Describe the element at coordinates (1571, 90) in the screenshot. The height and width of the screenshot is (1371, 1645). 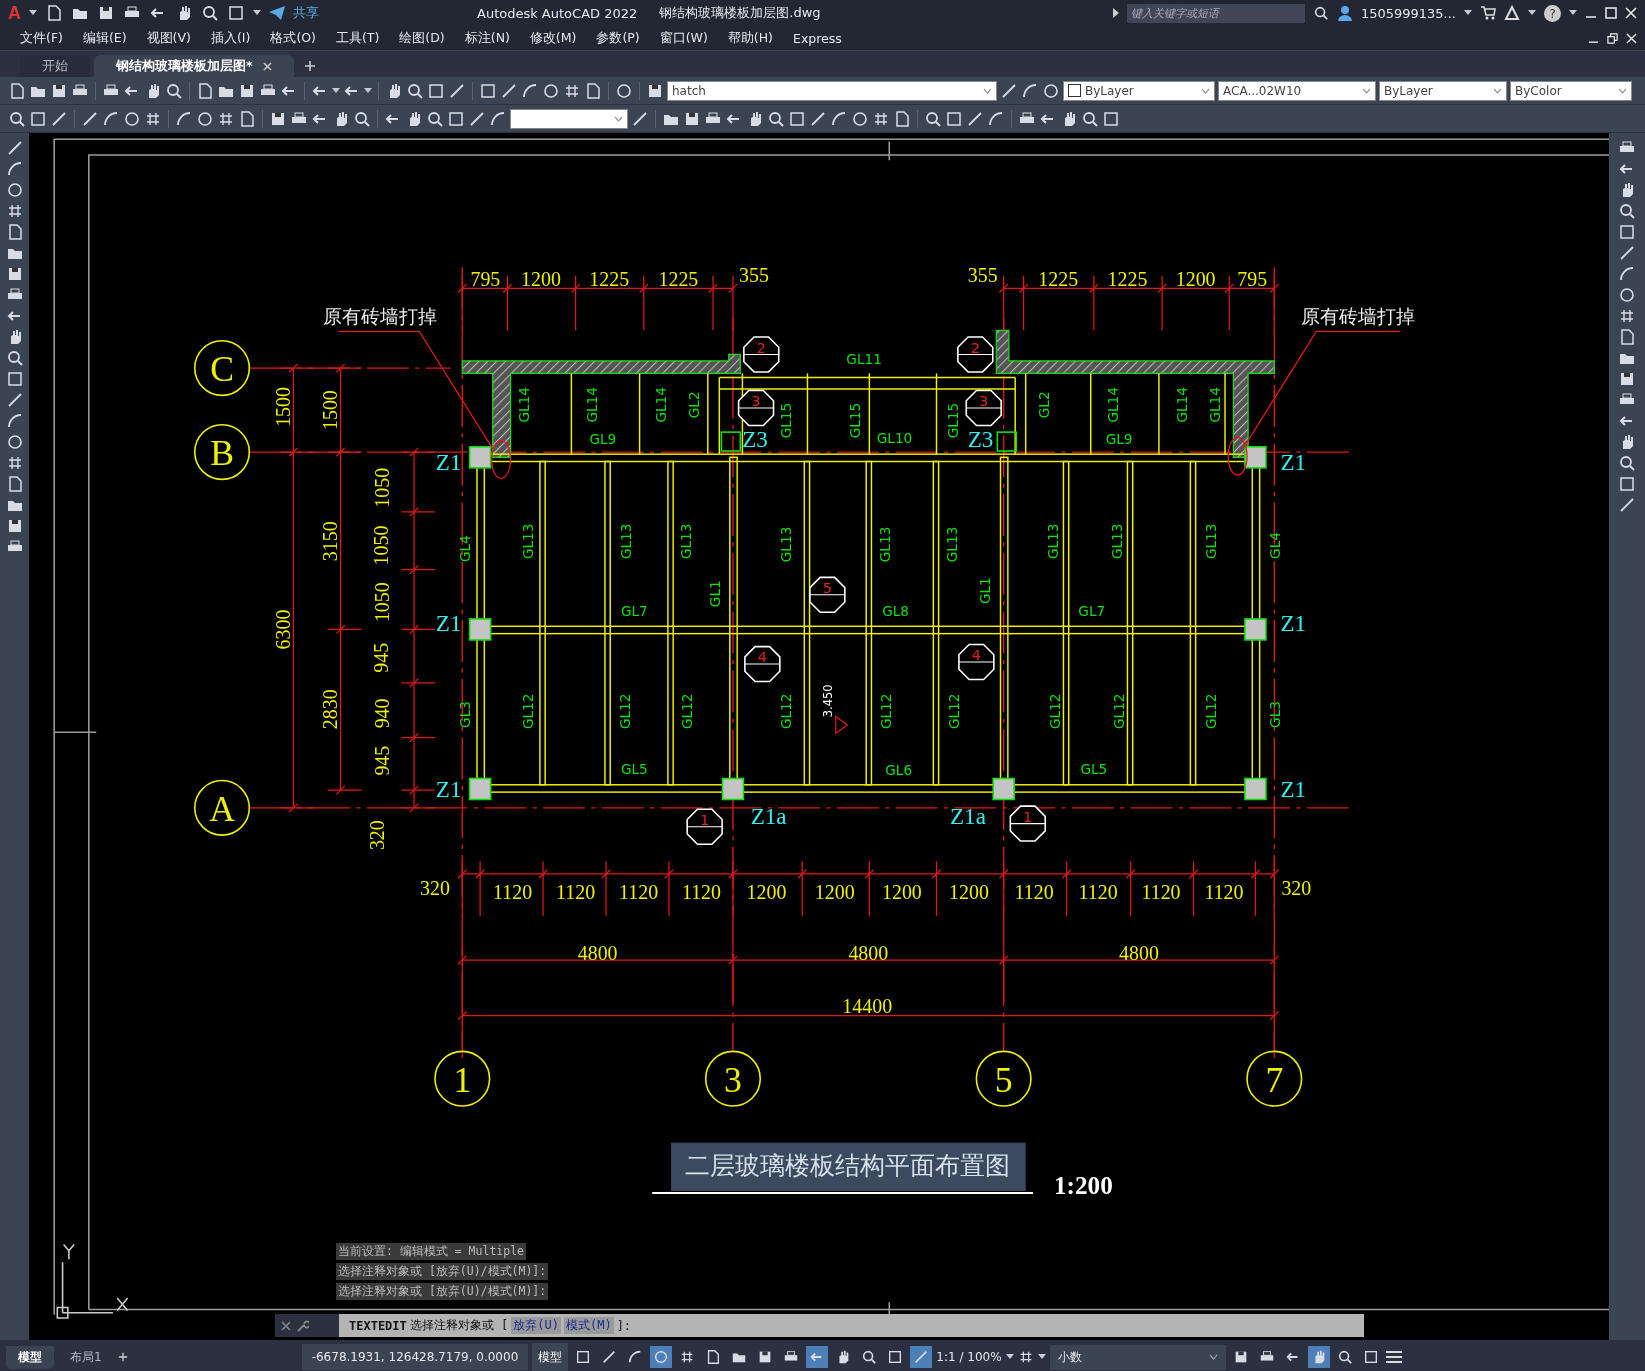
I see `plot-style-dropdown: ByColor` at that location.